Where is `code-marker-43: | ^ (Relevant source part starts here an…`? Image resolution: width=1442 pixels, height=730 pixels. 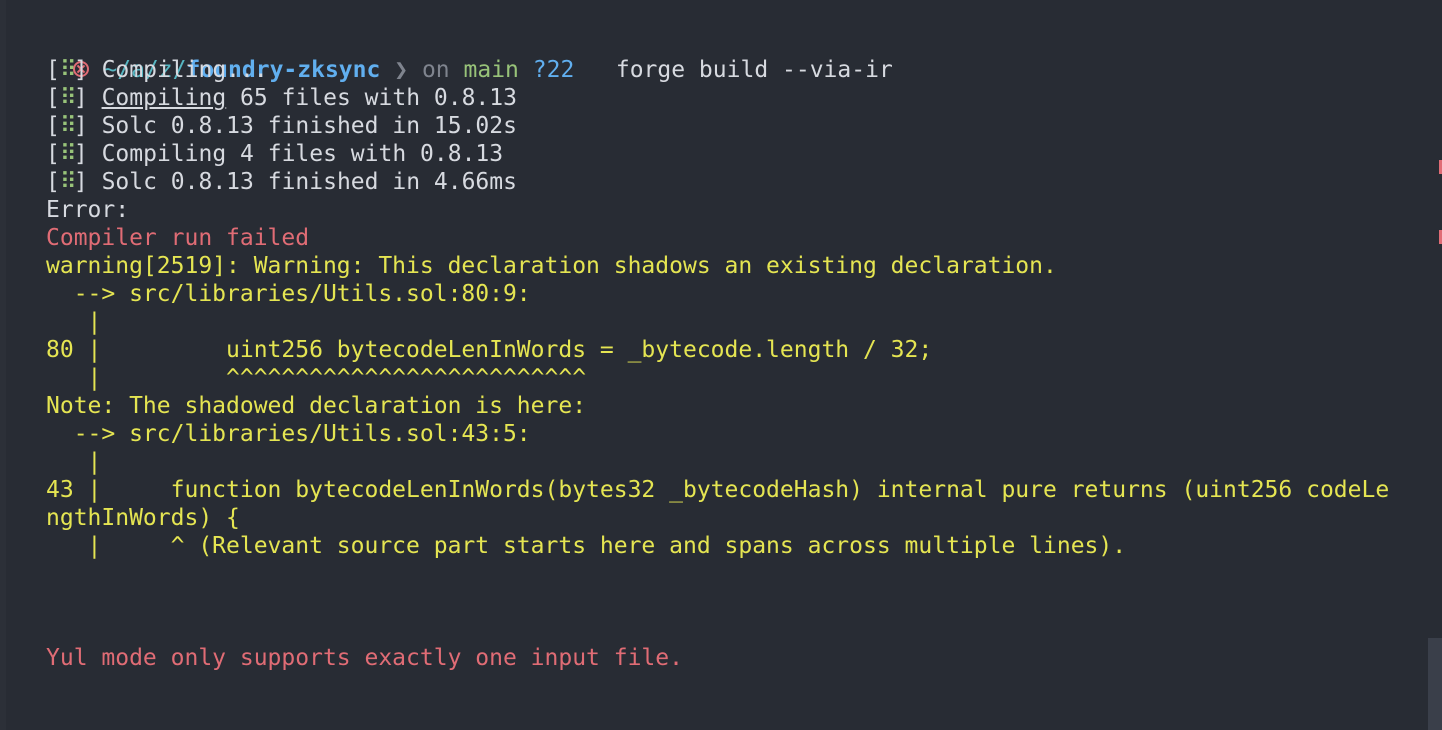 code-marker-43: | ^ (Relevant source part starts here an… is located at coordinates (586, 546).